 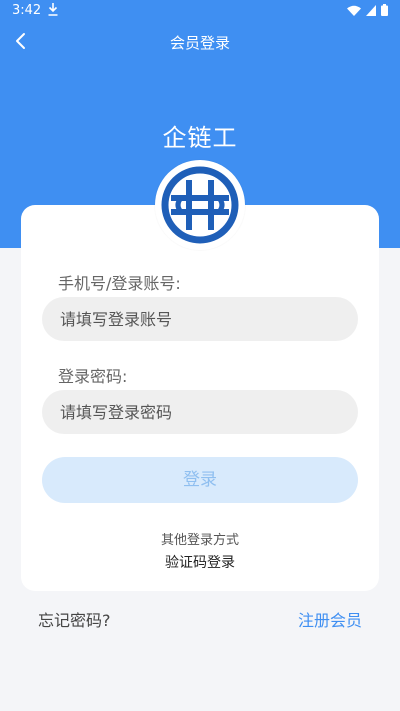 What do you see at coordinates (200, 562) in the screenshot?
I see `sms-login-link: 验证码登录` at bounding box center [200, 562].